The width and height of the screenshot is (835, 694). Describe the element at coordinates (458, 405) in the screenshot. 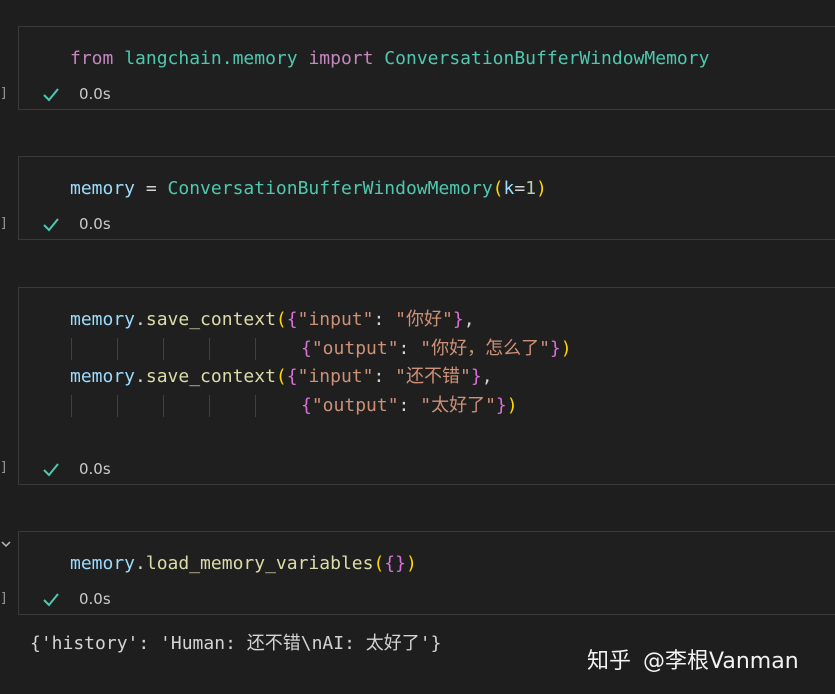

I see `string-value: "太好了"` at that location.